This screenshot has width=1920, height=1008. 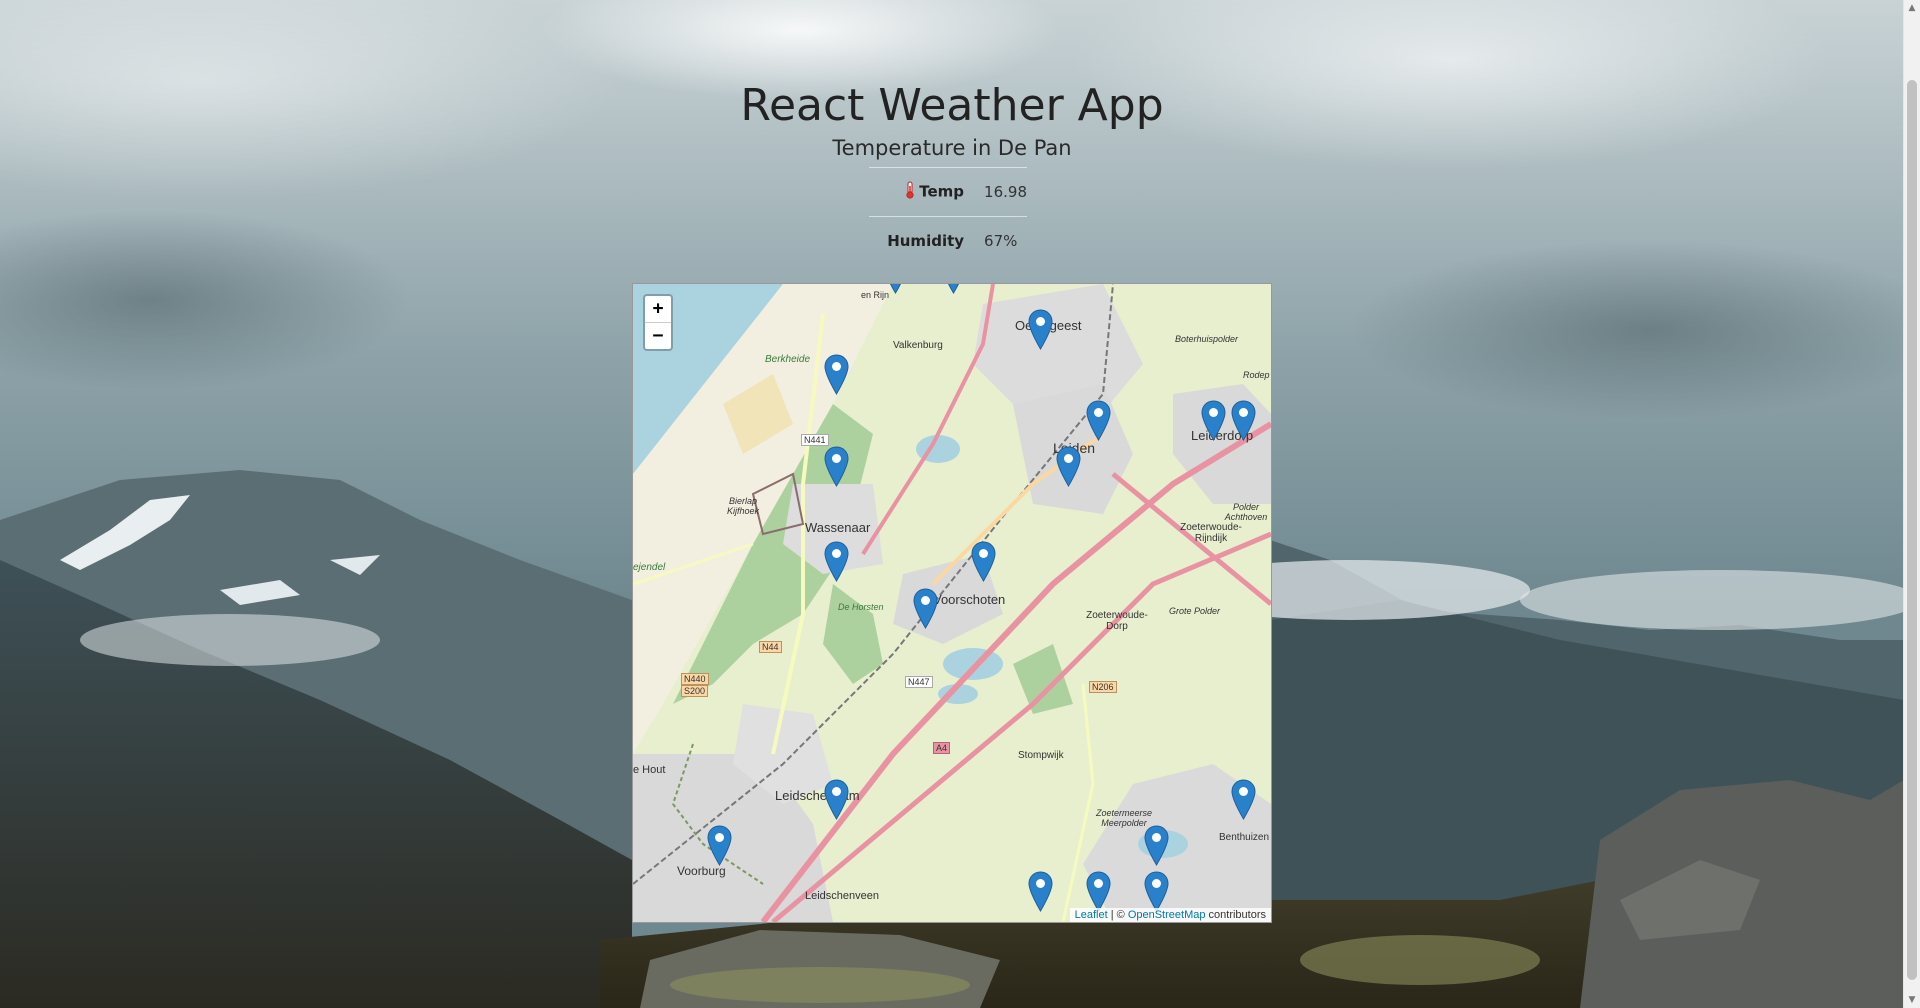 I want to click on temp-label-cell: Temp, so click(x=927, y=192).